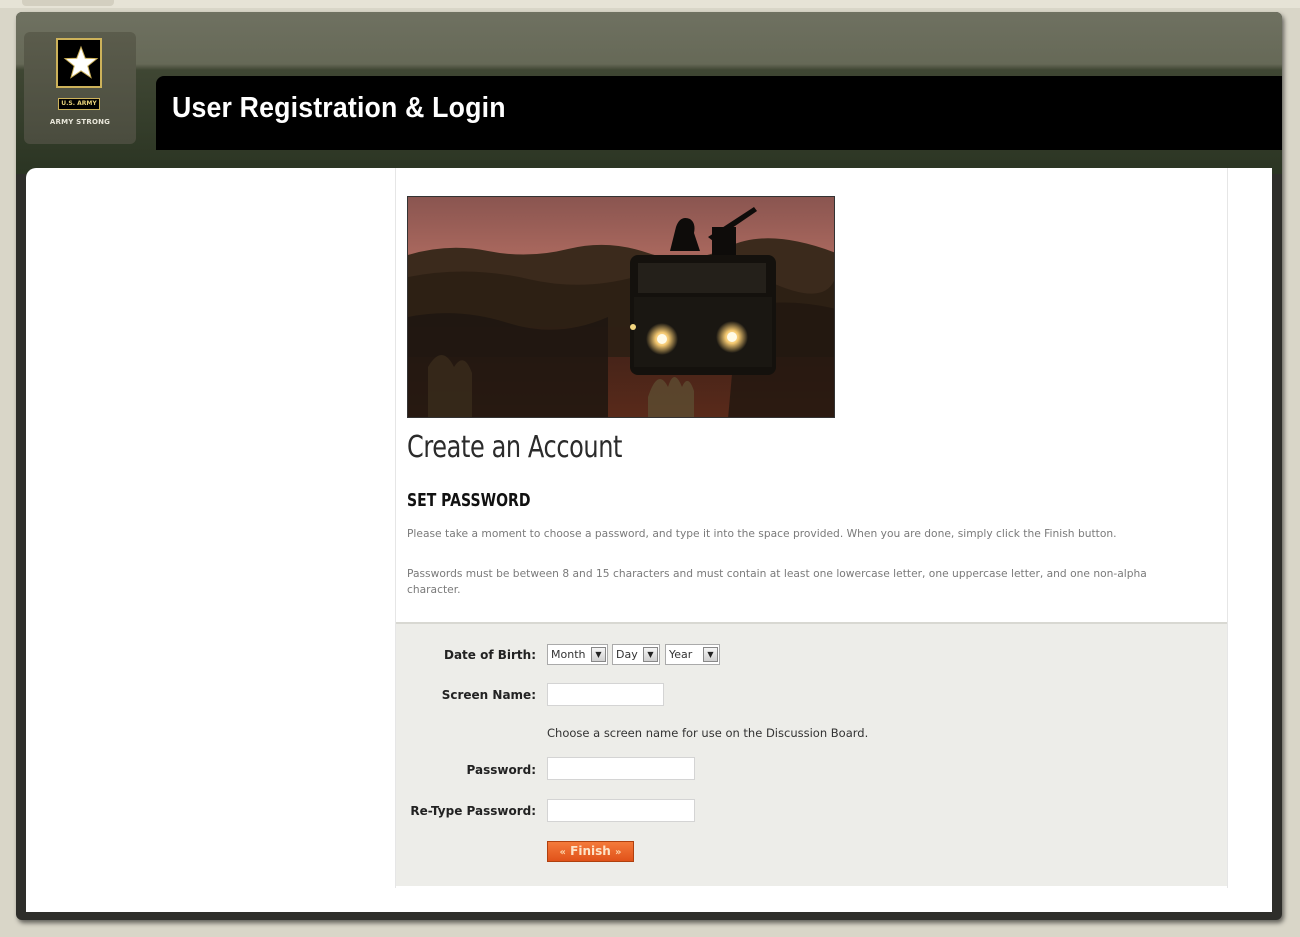 The width and height of the screenshot is (1300, 937). What do you see at coordinates (469, 500) in the screenshot?
I see `section-title: SET PASSWORD` at bounding box center [469, 500].